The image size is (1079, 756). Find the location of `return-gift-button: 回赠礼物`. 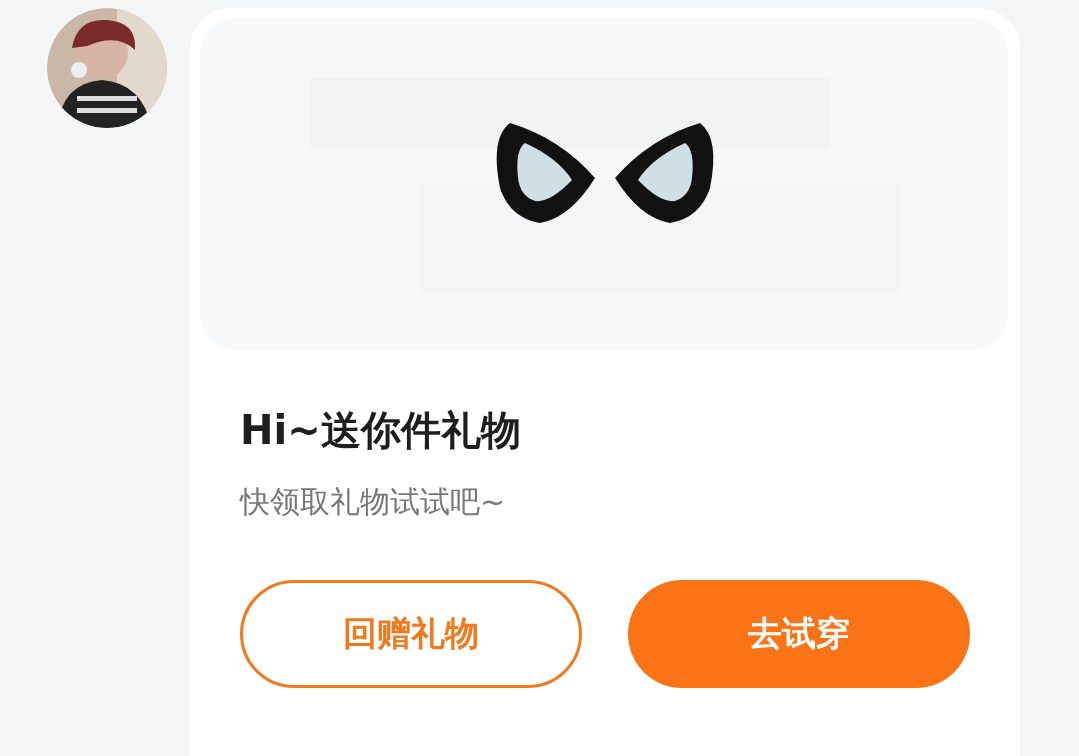

return-gift-button: 回赠礼物 is located at coordinates (411, 634).